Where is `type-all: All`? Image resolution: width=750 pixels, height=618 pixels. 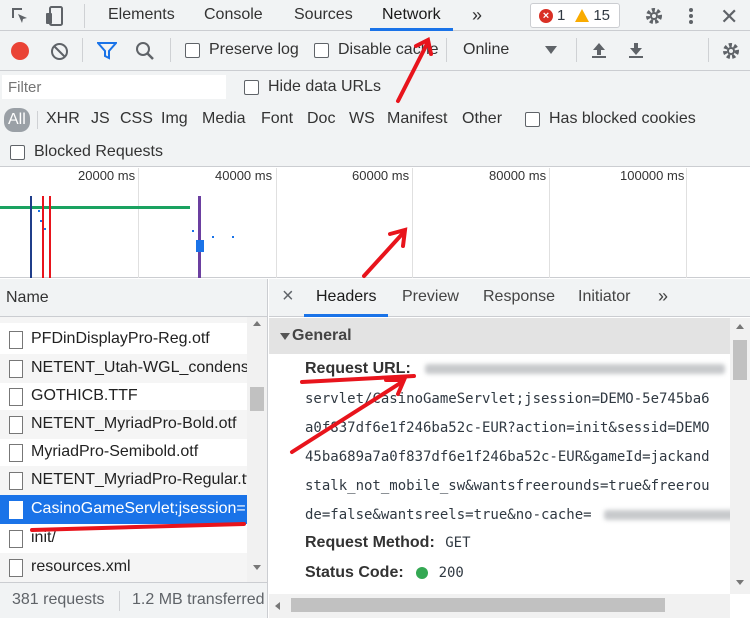 type-all: All is located at coordinates (17, 120).